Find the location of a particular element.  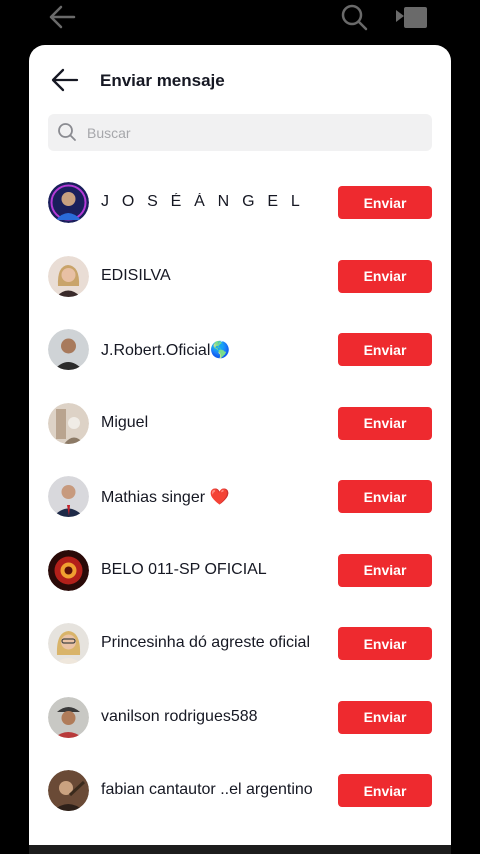

list-item: Princesinha dó agreste oficial Enviar is located at coordinates (240, 643).